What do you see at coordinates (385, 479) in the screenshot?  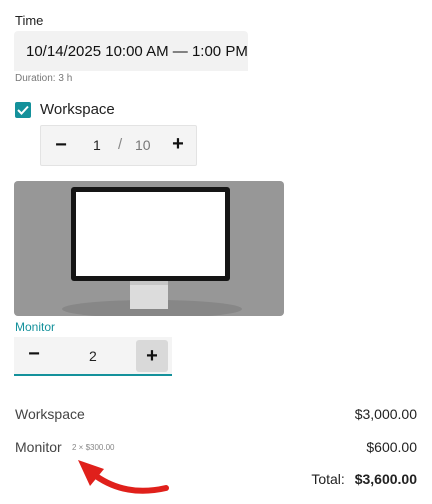 I see `total-amount: $3,600.00` at bounding box center [385, 479].